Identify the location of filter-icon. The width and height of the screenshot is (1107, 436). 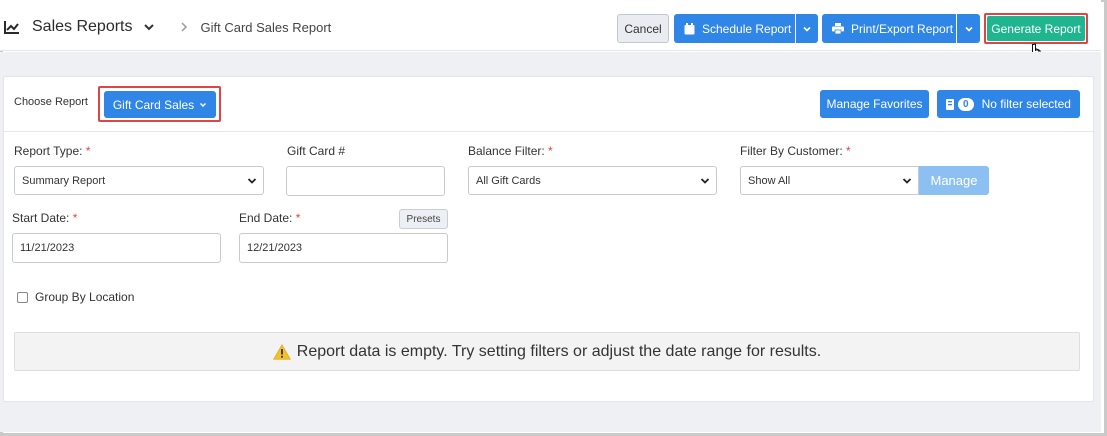
(950, 104).